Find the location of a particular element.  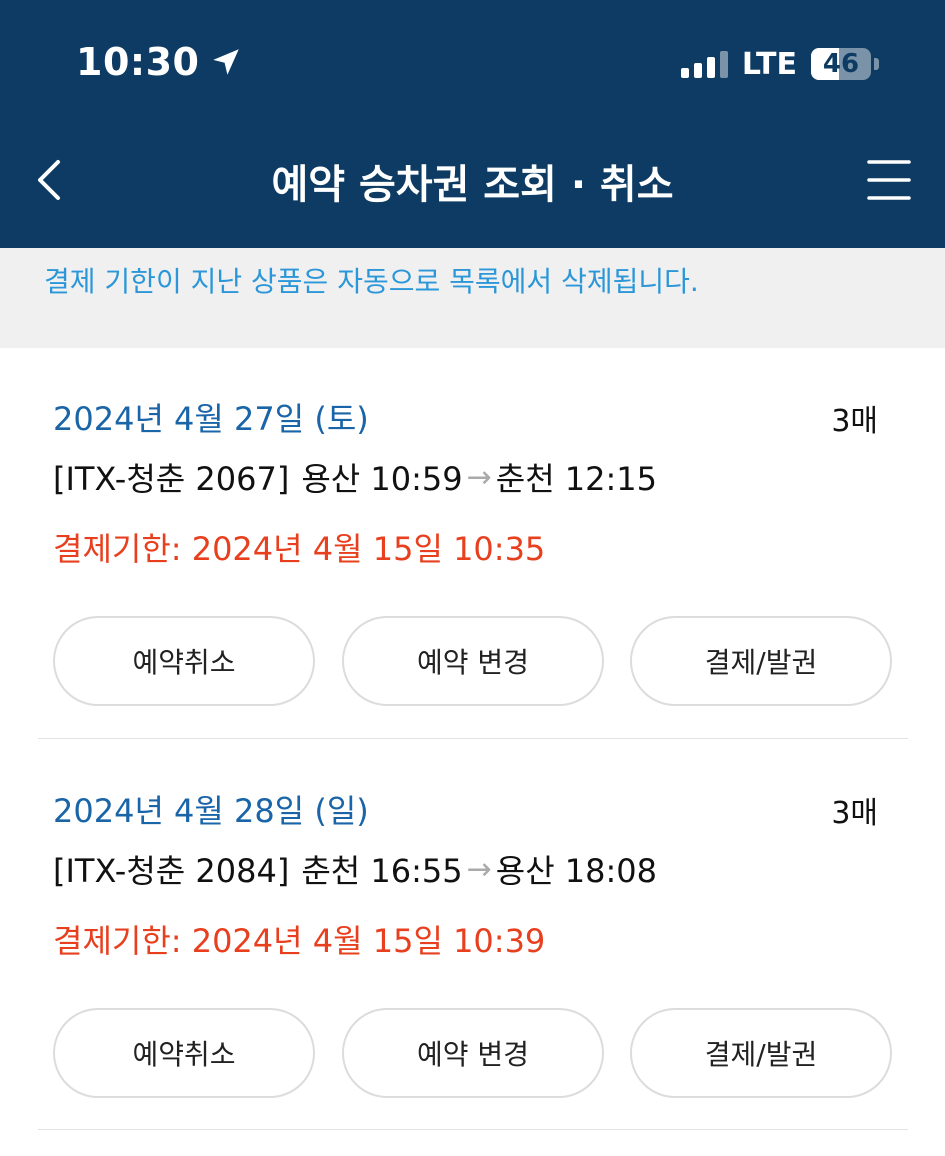

train-route: [ITX-청춘 2084] 춘천 16:55 → 용산 18:08 is located at coordinates (355, 869).